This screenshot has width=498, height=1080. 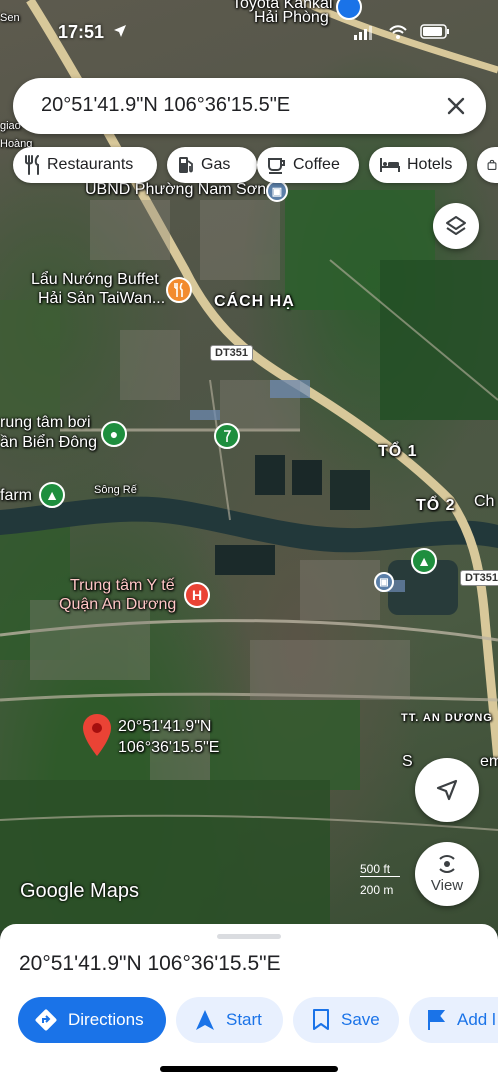 I want to click on chip-gas: Gas, so click(x=212, y=165).